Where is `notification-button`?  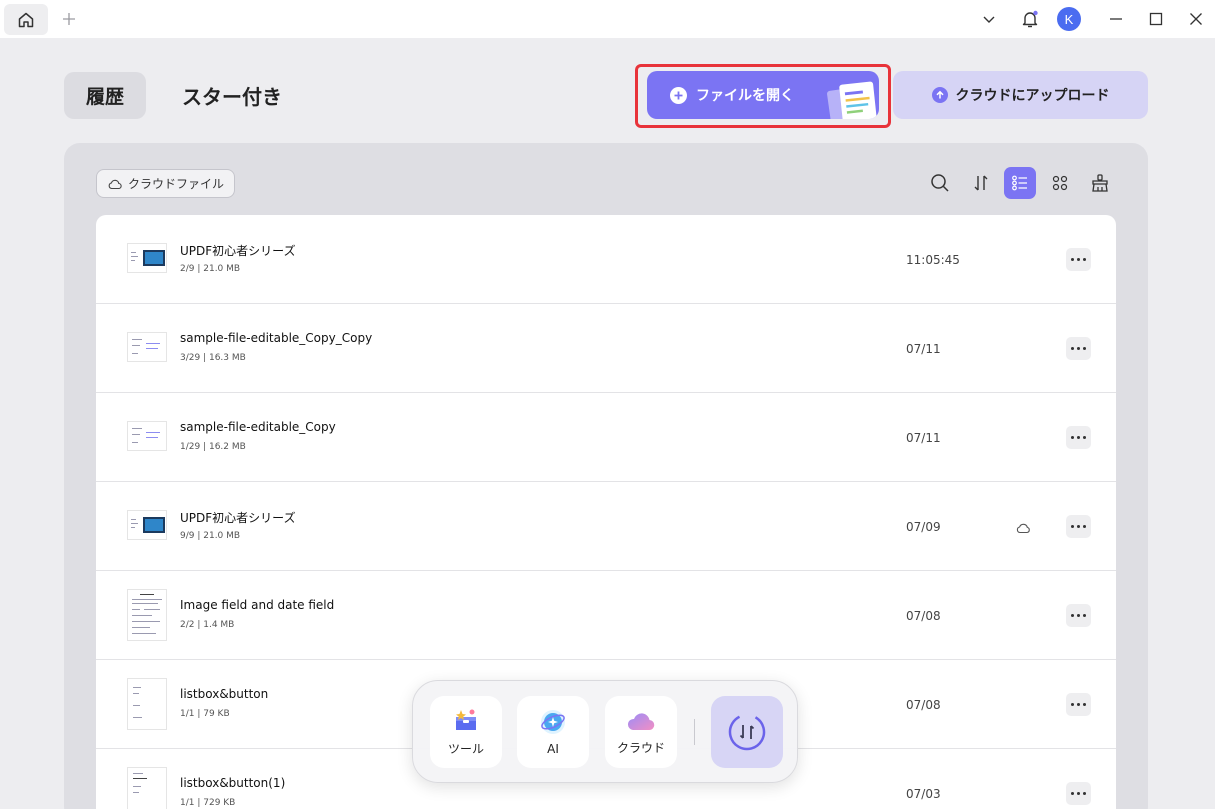
notification-button is located at coordinates (1030, 19).